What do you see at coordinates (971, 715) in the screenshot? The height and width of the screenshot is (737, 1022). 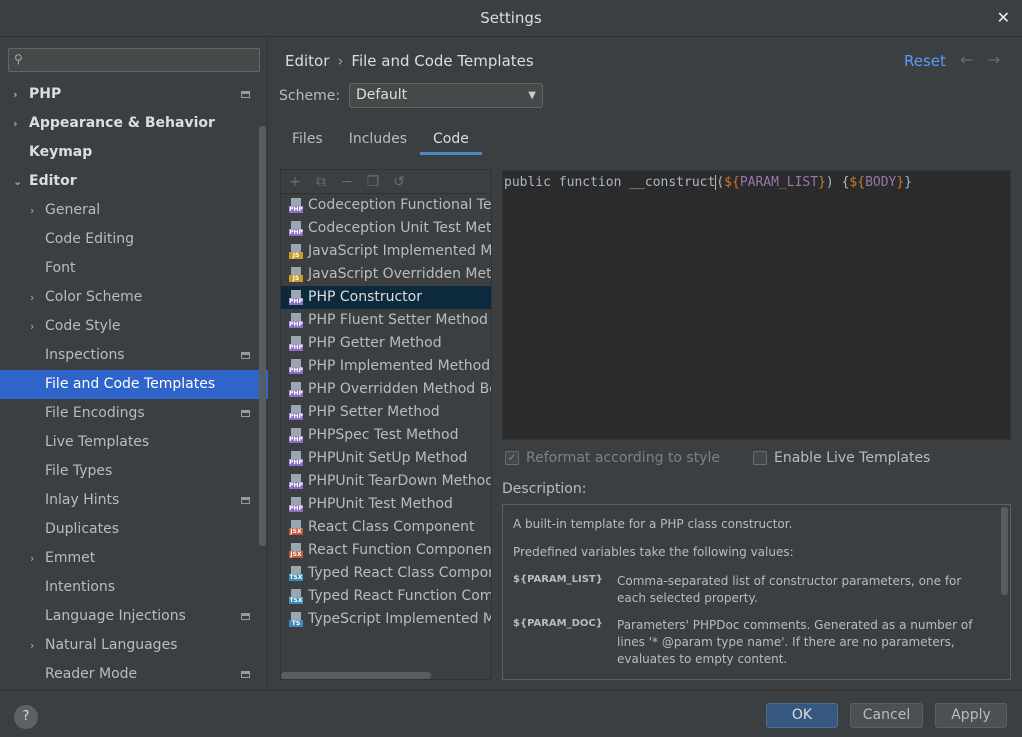 I see `apply-button: Apply` at bounding box center [971, 715].